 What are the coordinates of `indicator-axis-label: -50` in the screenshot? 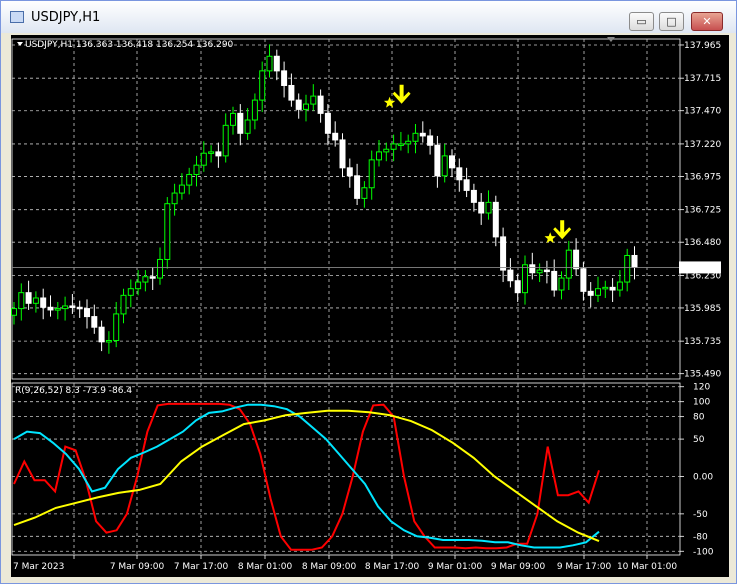 It's located at (700, 515).